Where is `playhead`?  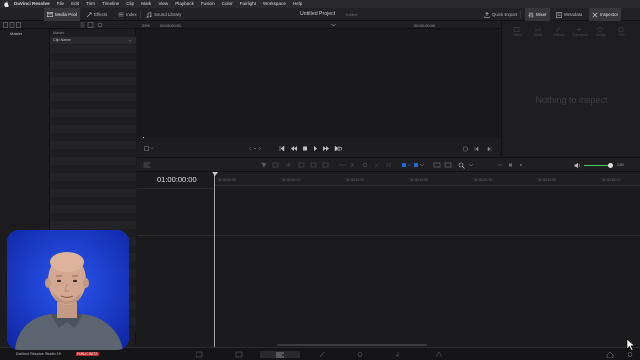 playhead is located at coordinates (214, 260).